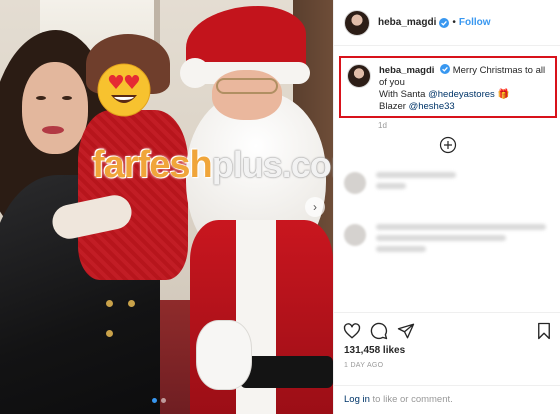 This screenshot has width=560, height=414. I want to click on watermark-main: farfesh, so click(152, 165).